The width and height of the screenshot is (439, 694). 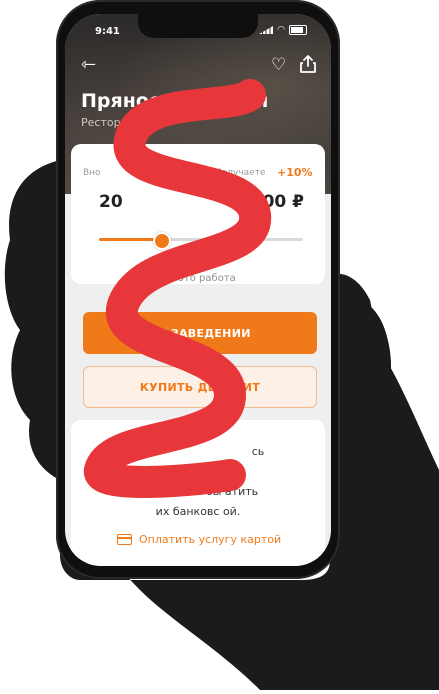 I want to click on receive-label: Получаете, so click(x=240, y=173).